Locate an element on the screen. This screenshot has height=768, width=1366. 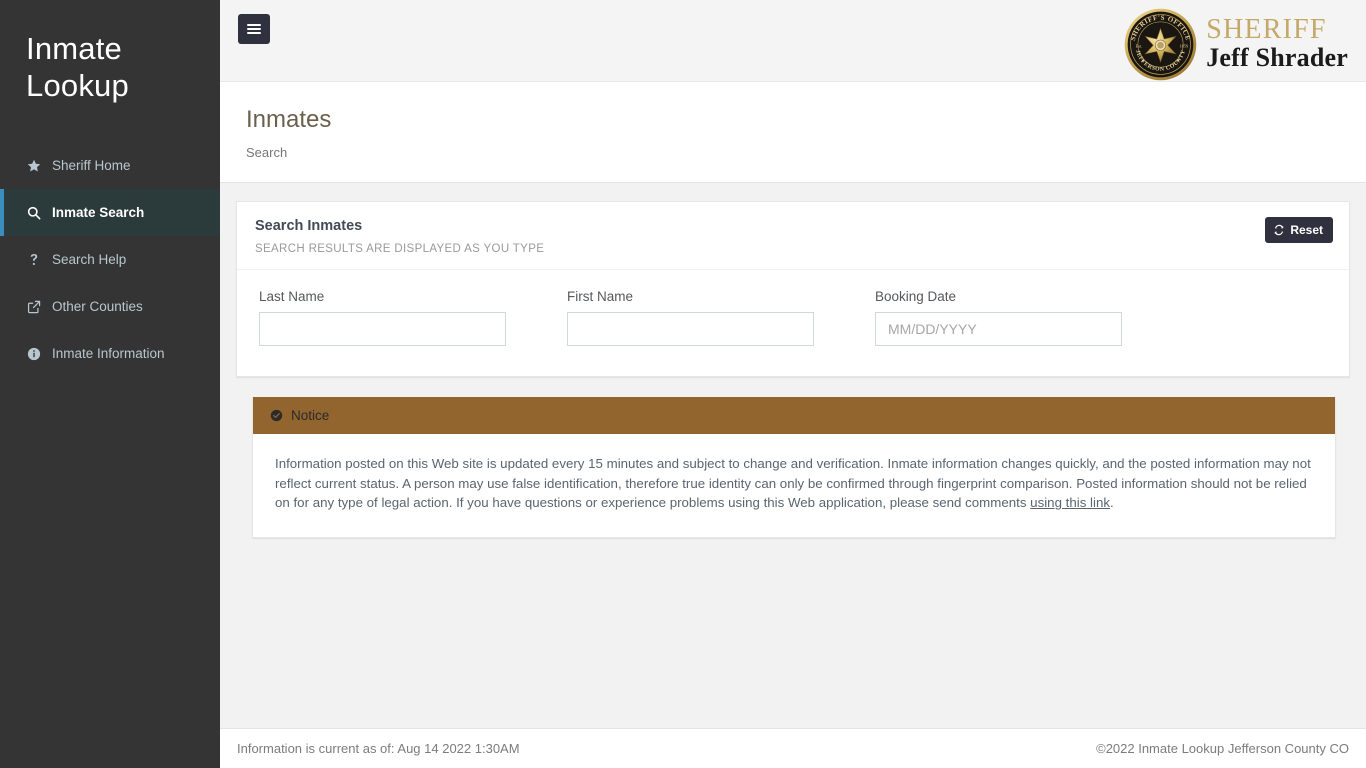
booking-date-label: Booking Date is located at coordinates (916, 297).